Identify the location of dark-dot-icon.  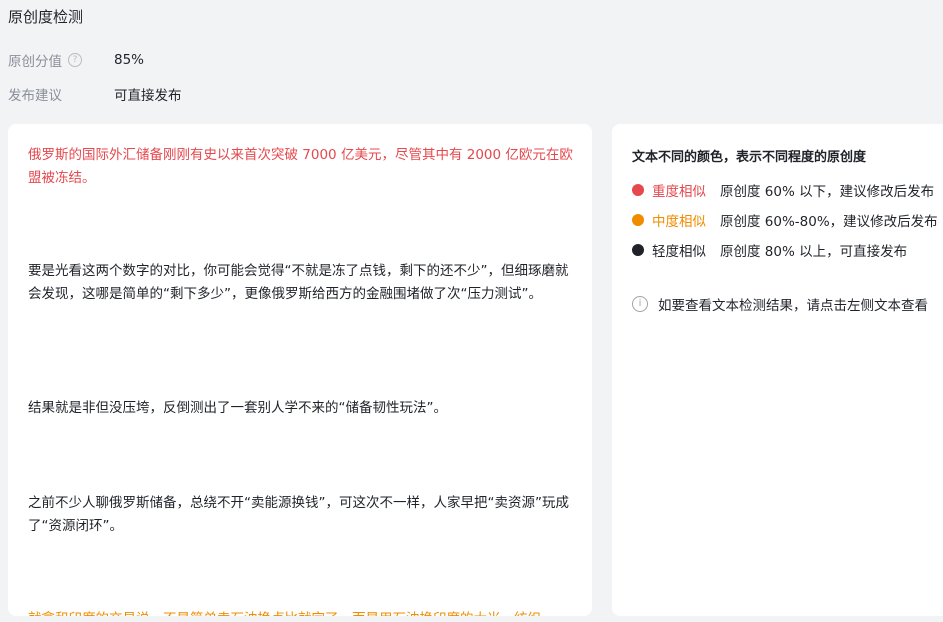
(638, 250).